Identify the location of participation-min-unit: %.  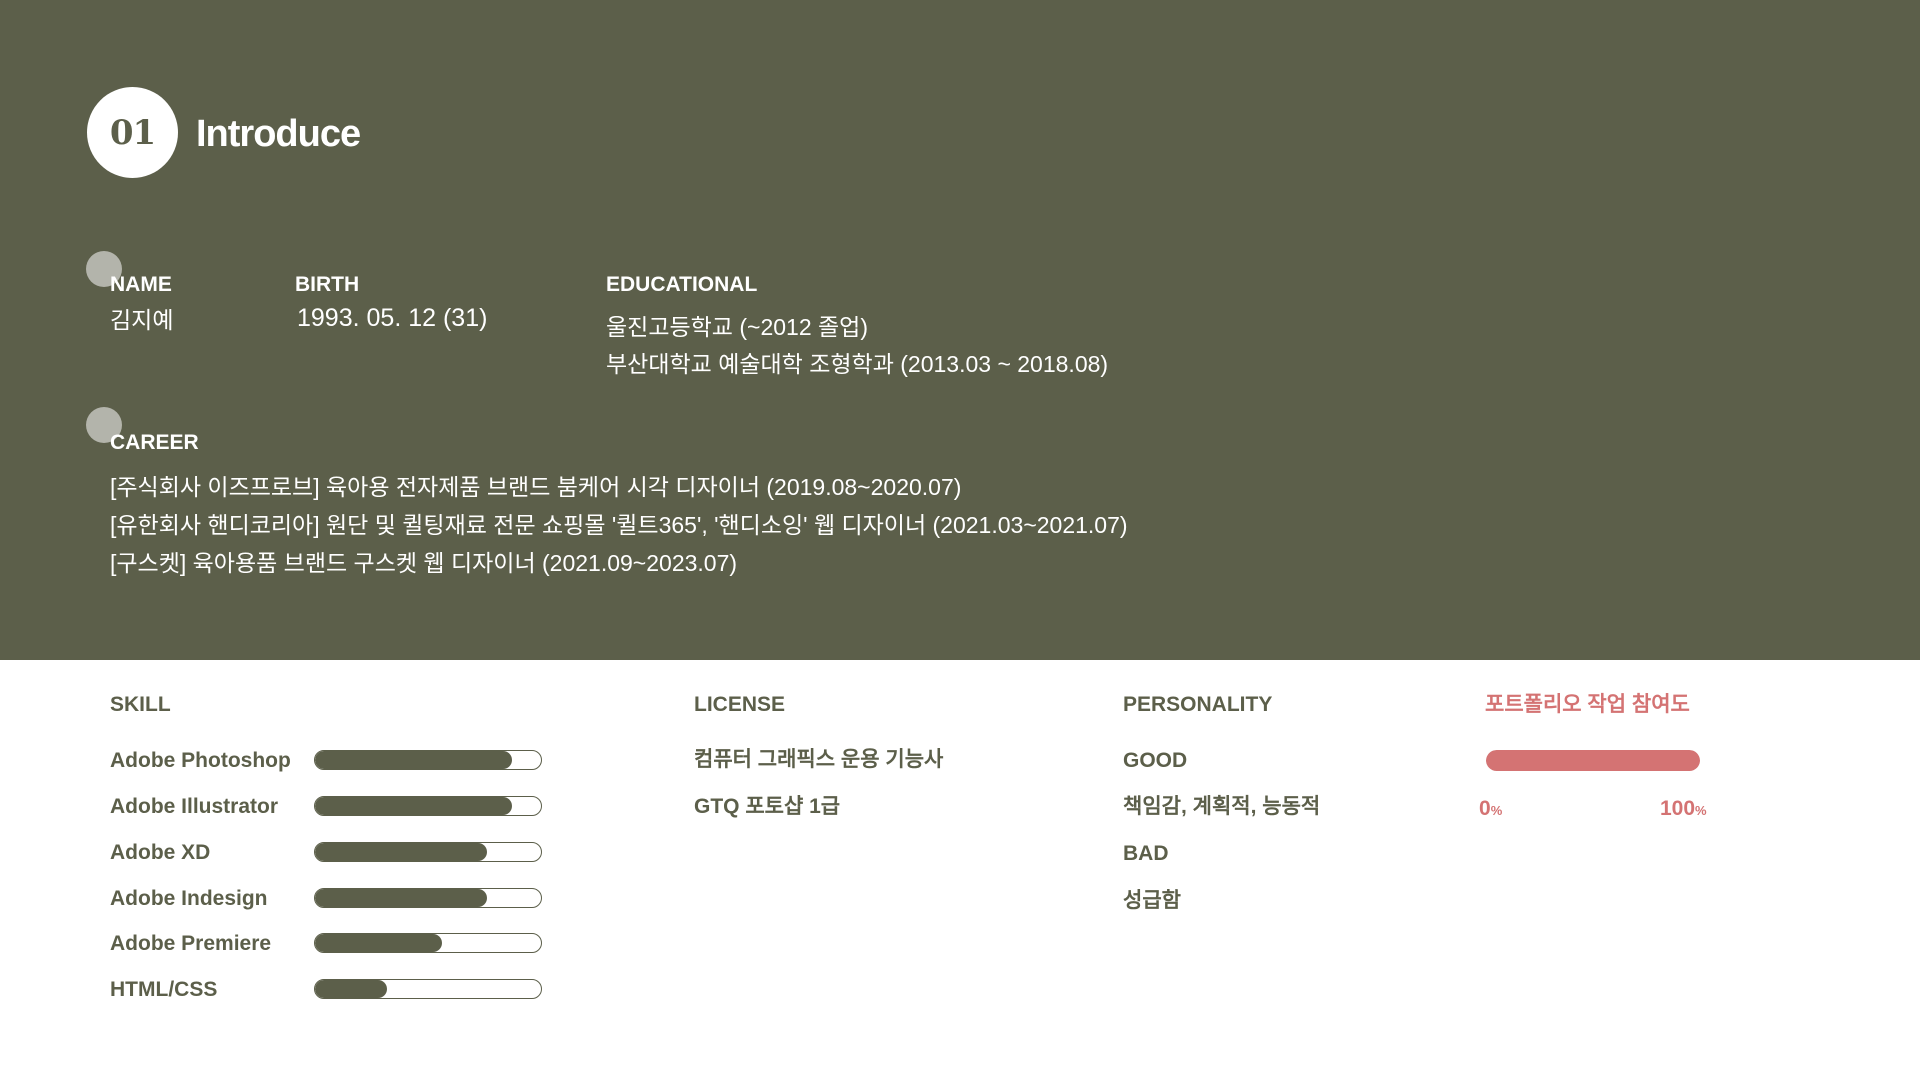
(1496, 810).